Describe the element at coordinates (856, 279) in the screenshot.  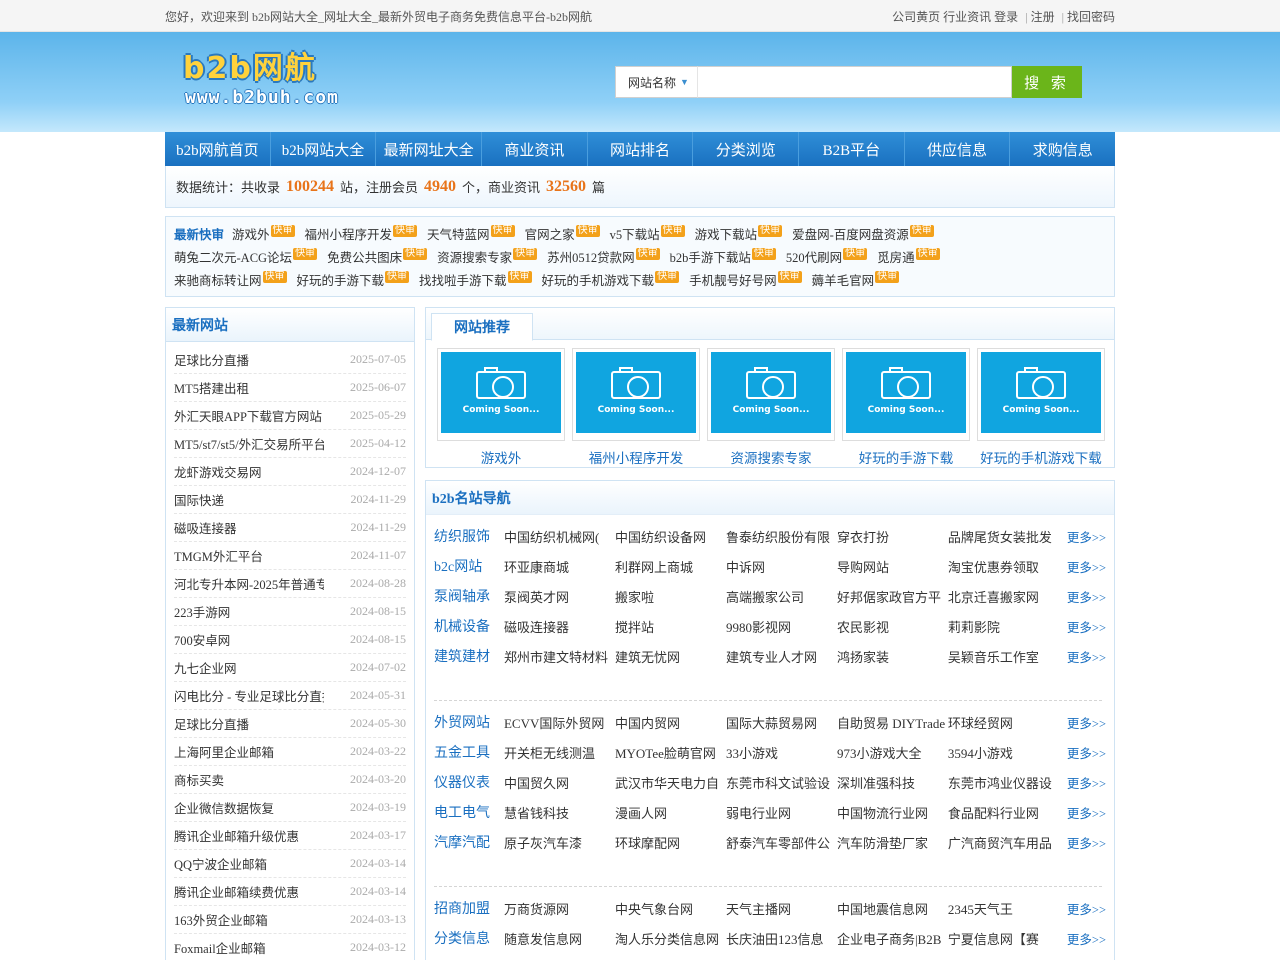
I see `quick-item: 薅羊毛官网 快审` at that location.